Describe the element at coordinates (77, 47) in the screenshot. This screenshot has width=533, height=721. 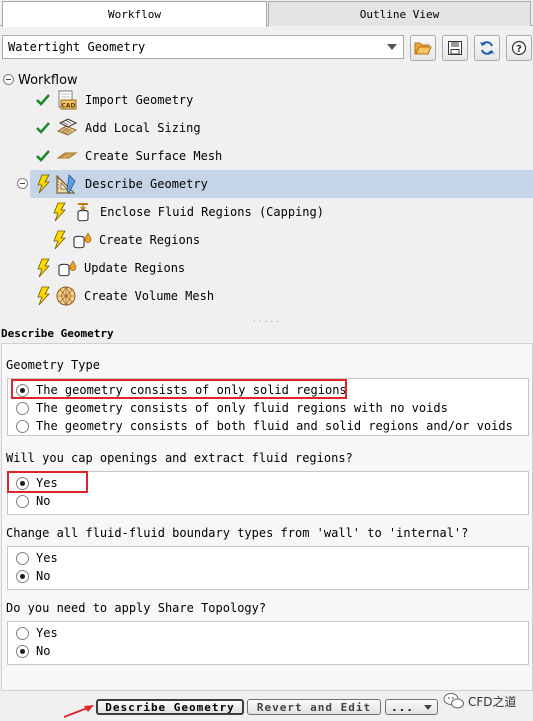
I see `workflow-type-value: Watertight Geometry` at that location.